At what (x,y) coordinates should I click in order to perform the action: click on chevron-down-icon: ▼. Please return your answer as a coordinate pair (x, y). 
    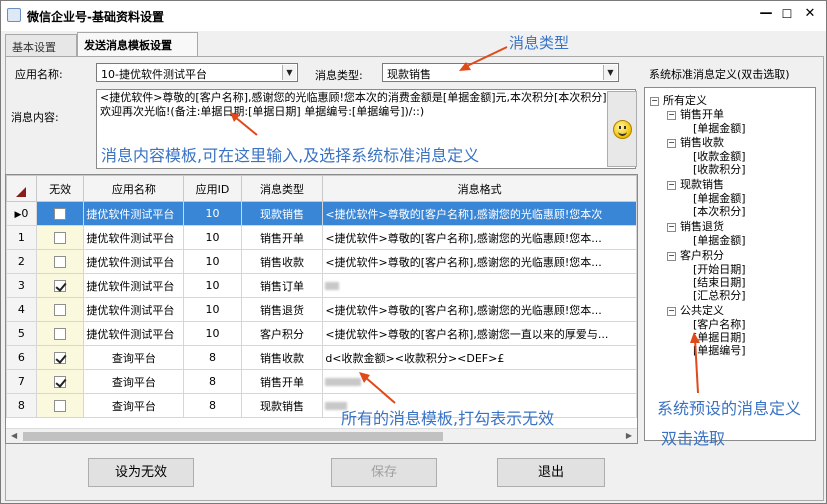
    Looking at the image, I should click on (610, 72).